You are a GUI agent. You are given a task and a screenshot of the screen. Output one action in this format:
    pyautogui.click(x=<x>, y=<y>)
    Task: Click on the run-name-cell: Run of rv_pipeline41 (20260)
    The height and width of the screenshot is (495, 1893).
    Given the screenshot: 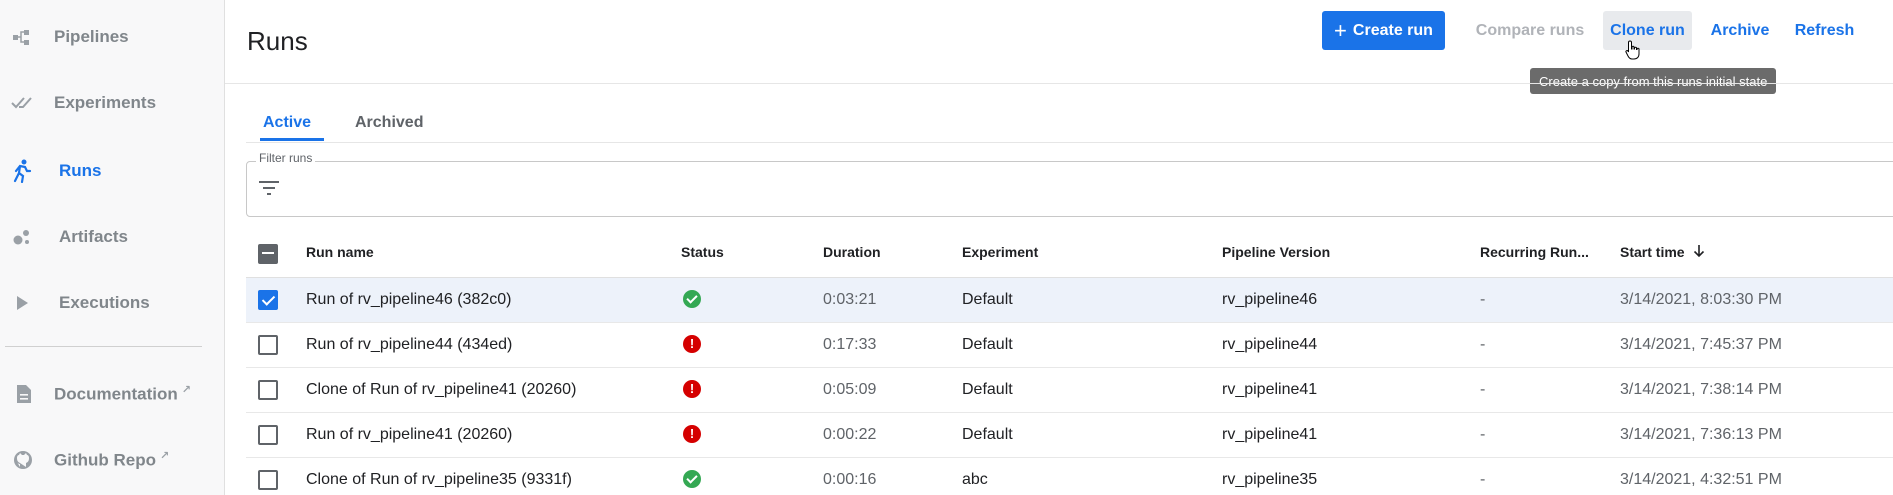 What is the action you would take?
    pyautogui.click(x=409, y=435)
    